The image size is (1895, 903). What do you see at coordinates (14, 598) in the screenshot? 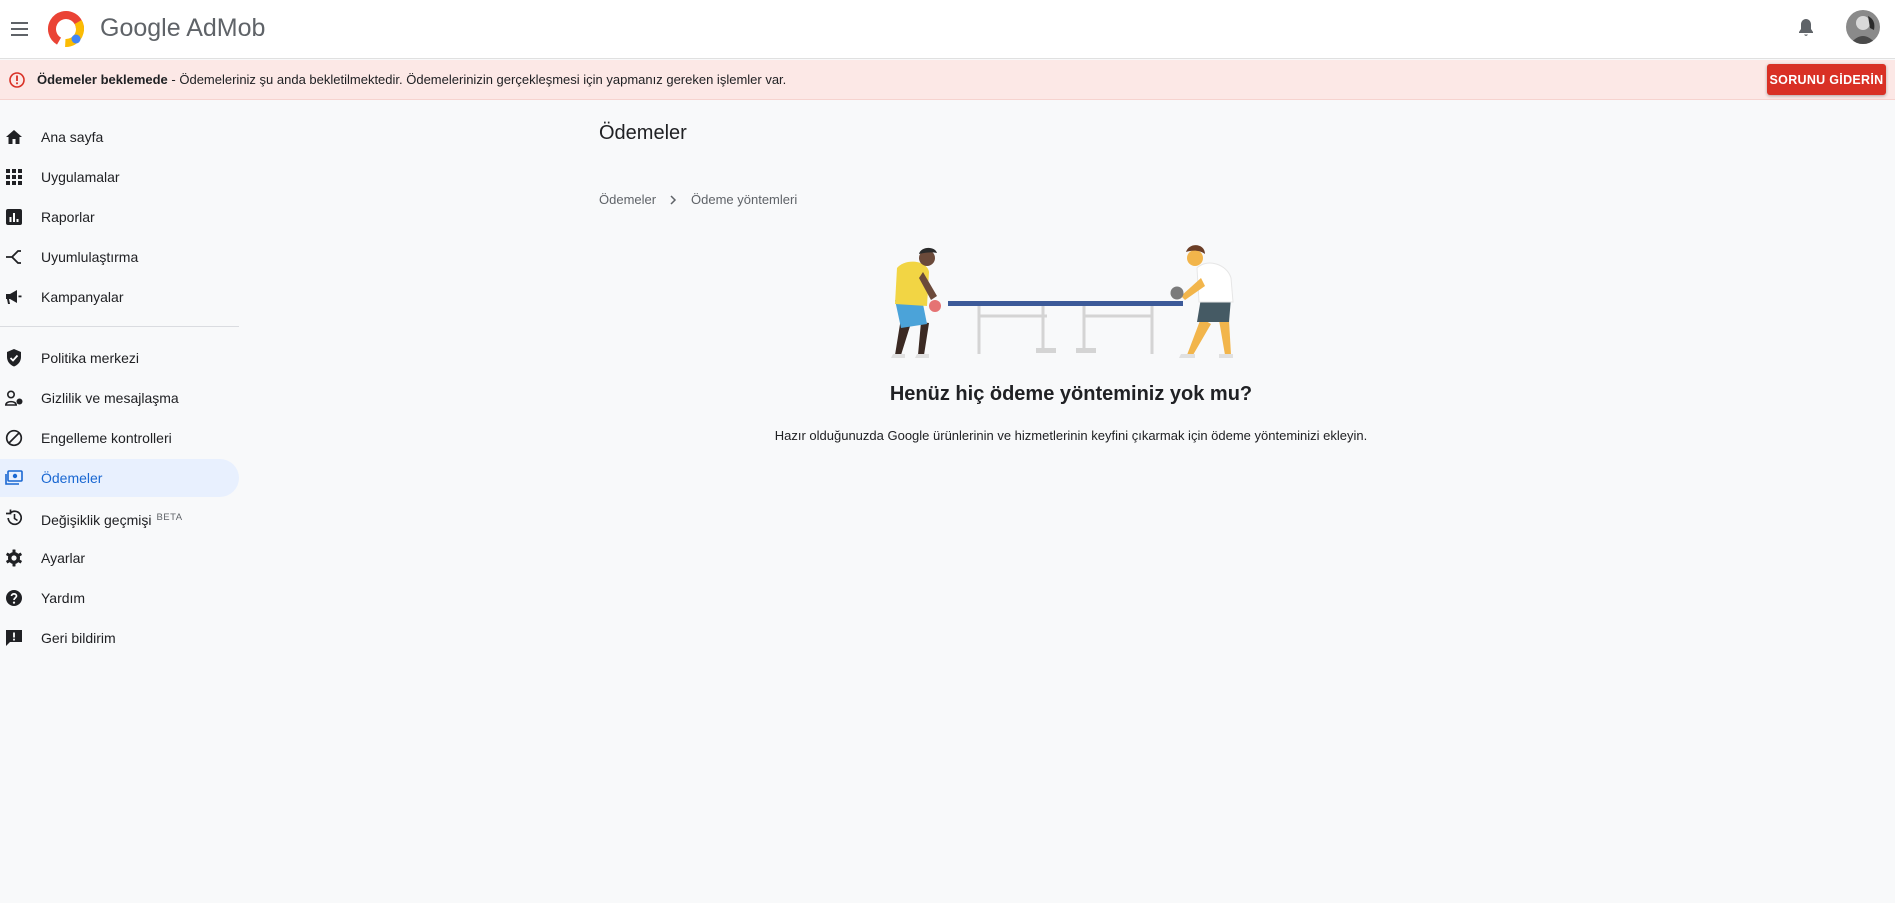
I see `help-icon` at bounding box center [14, 598].